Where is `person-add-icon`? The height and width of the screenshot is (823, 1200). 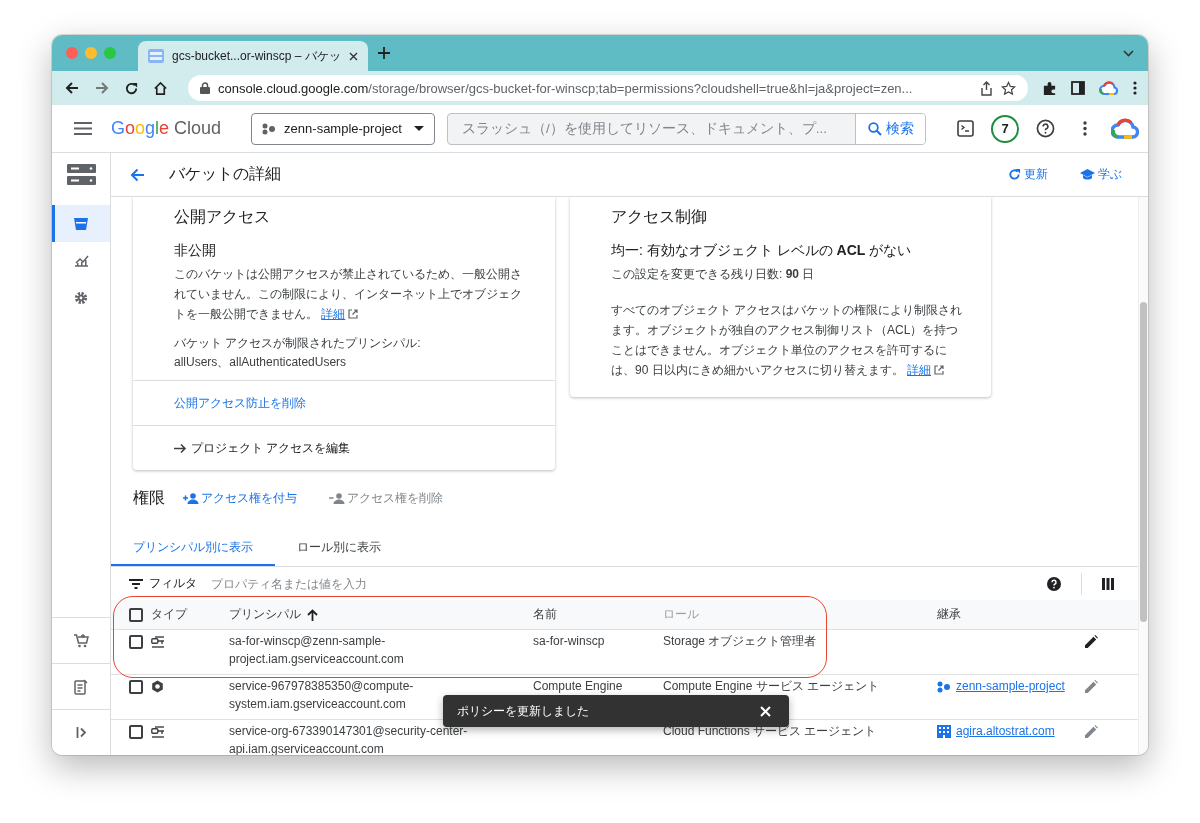
person-add-icon is located at coordinates (191, 498).